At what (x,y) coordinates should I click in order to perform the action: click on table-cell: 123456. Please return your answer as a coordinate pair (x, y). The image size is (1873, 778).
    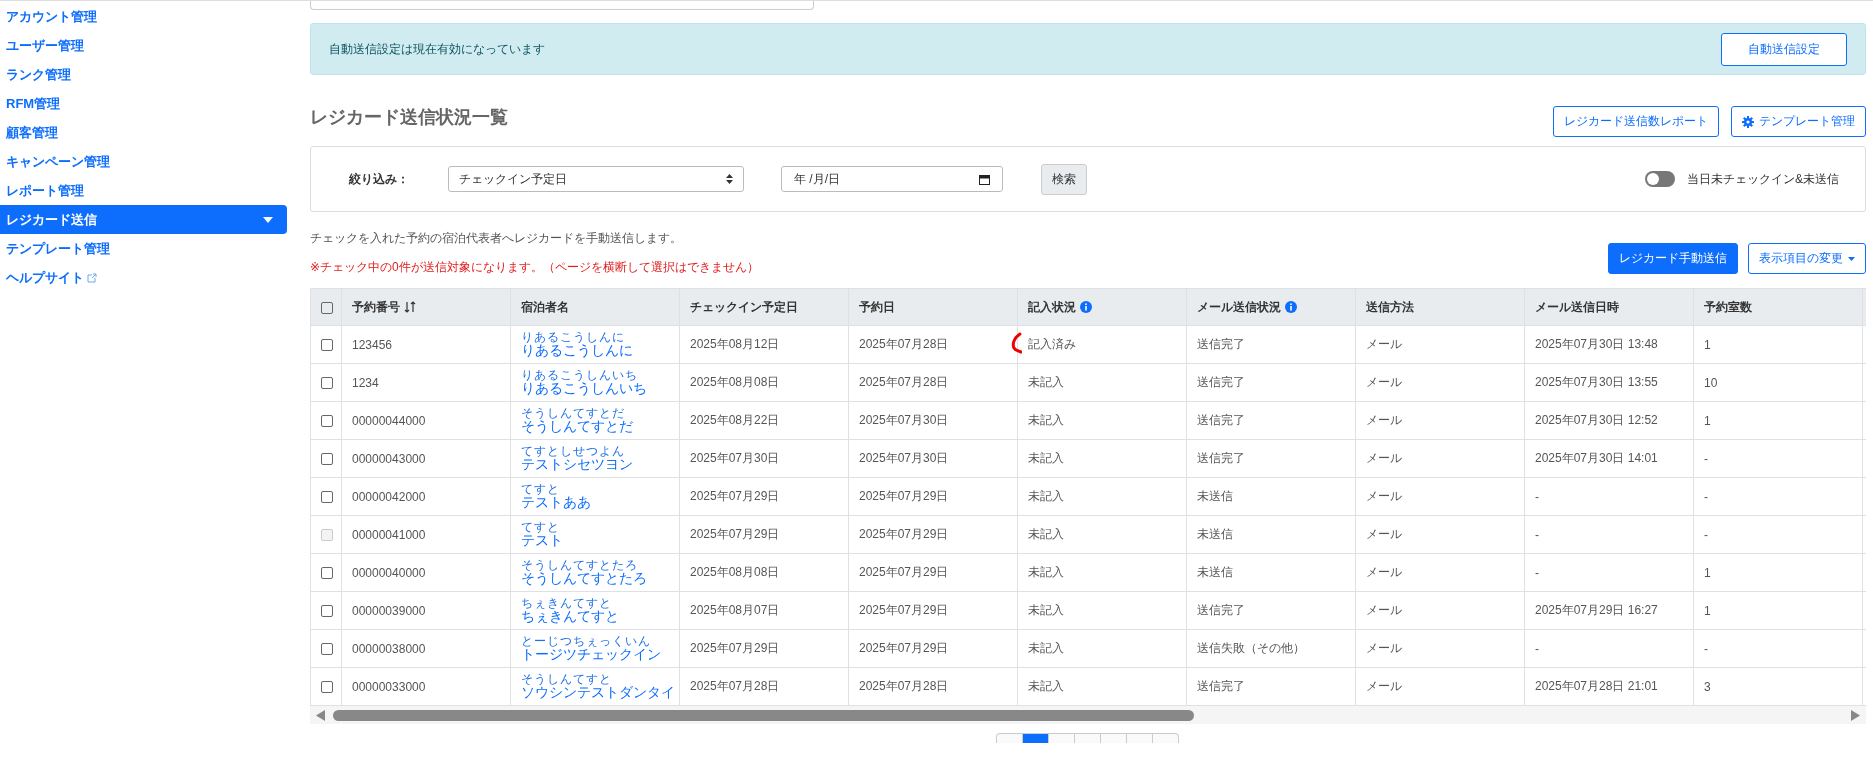
    Looking at the image, I should click on (372, 344).